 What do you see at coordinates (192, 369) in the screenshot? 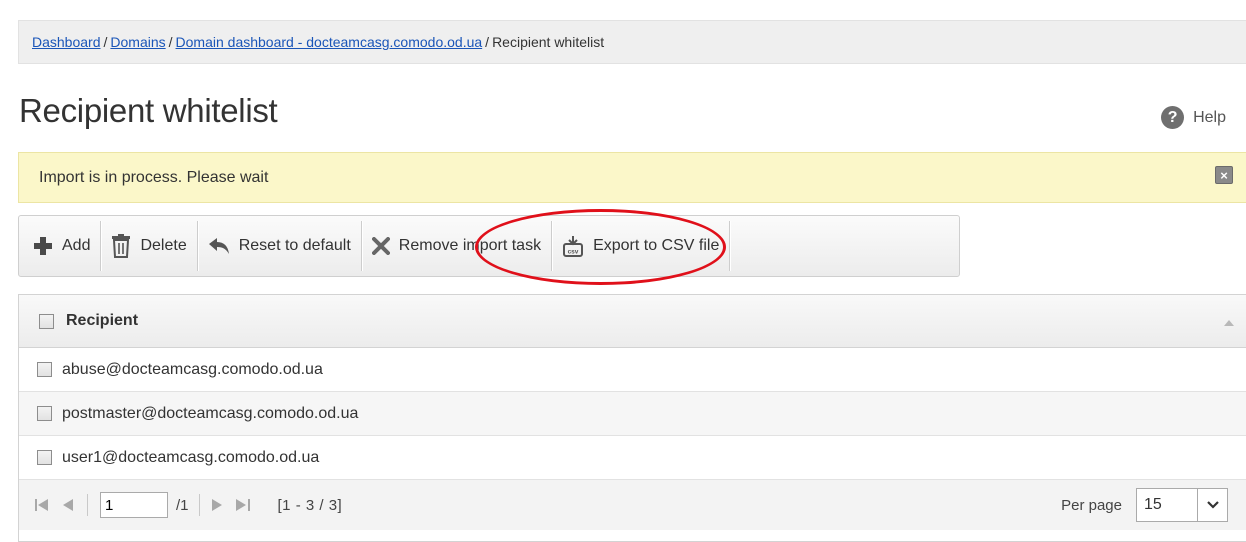
I see `recipient-cell: abuse@docteamcasg.comodo.od.ua` at bounding box center [192, 369].